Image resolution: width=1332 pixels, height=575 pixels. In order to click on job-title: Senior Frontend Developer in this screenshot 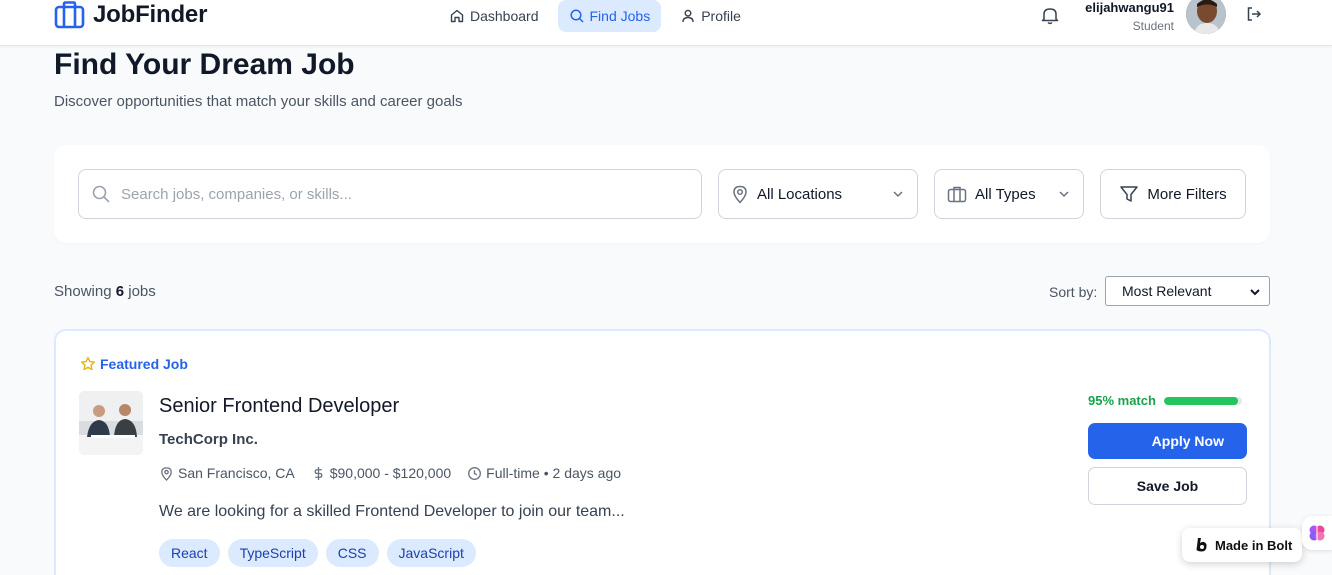, I will do `click(279, 406)`.